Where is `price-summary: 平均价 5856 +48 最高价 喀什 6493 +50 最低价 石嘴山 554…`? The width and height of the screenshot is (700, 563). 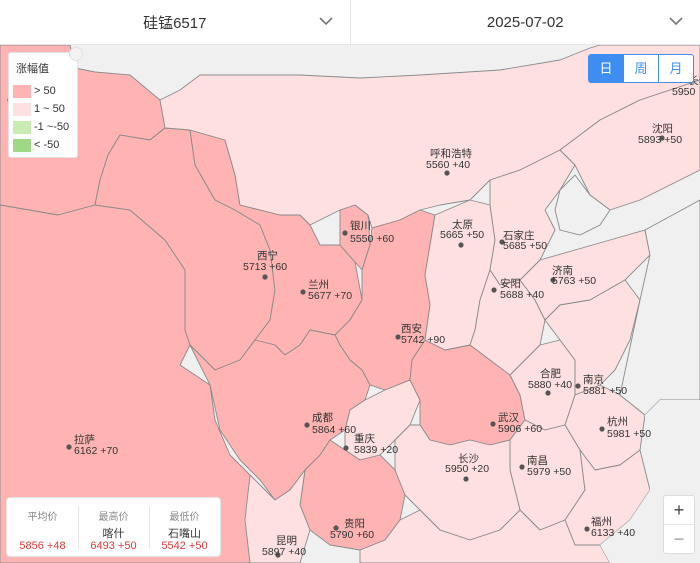
price-summary: 平均价 5856 +48 最高价 喀什 6493 +50 最低价 石嘴山 554… is located at coordinates (113, 527).